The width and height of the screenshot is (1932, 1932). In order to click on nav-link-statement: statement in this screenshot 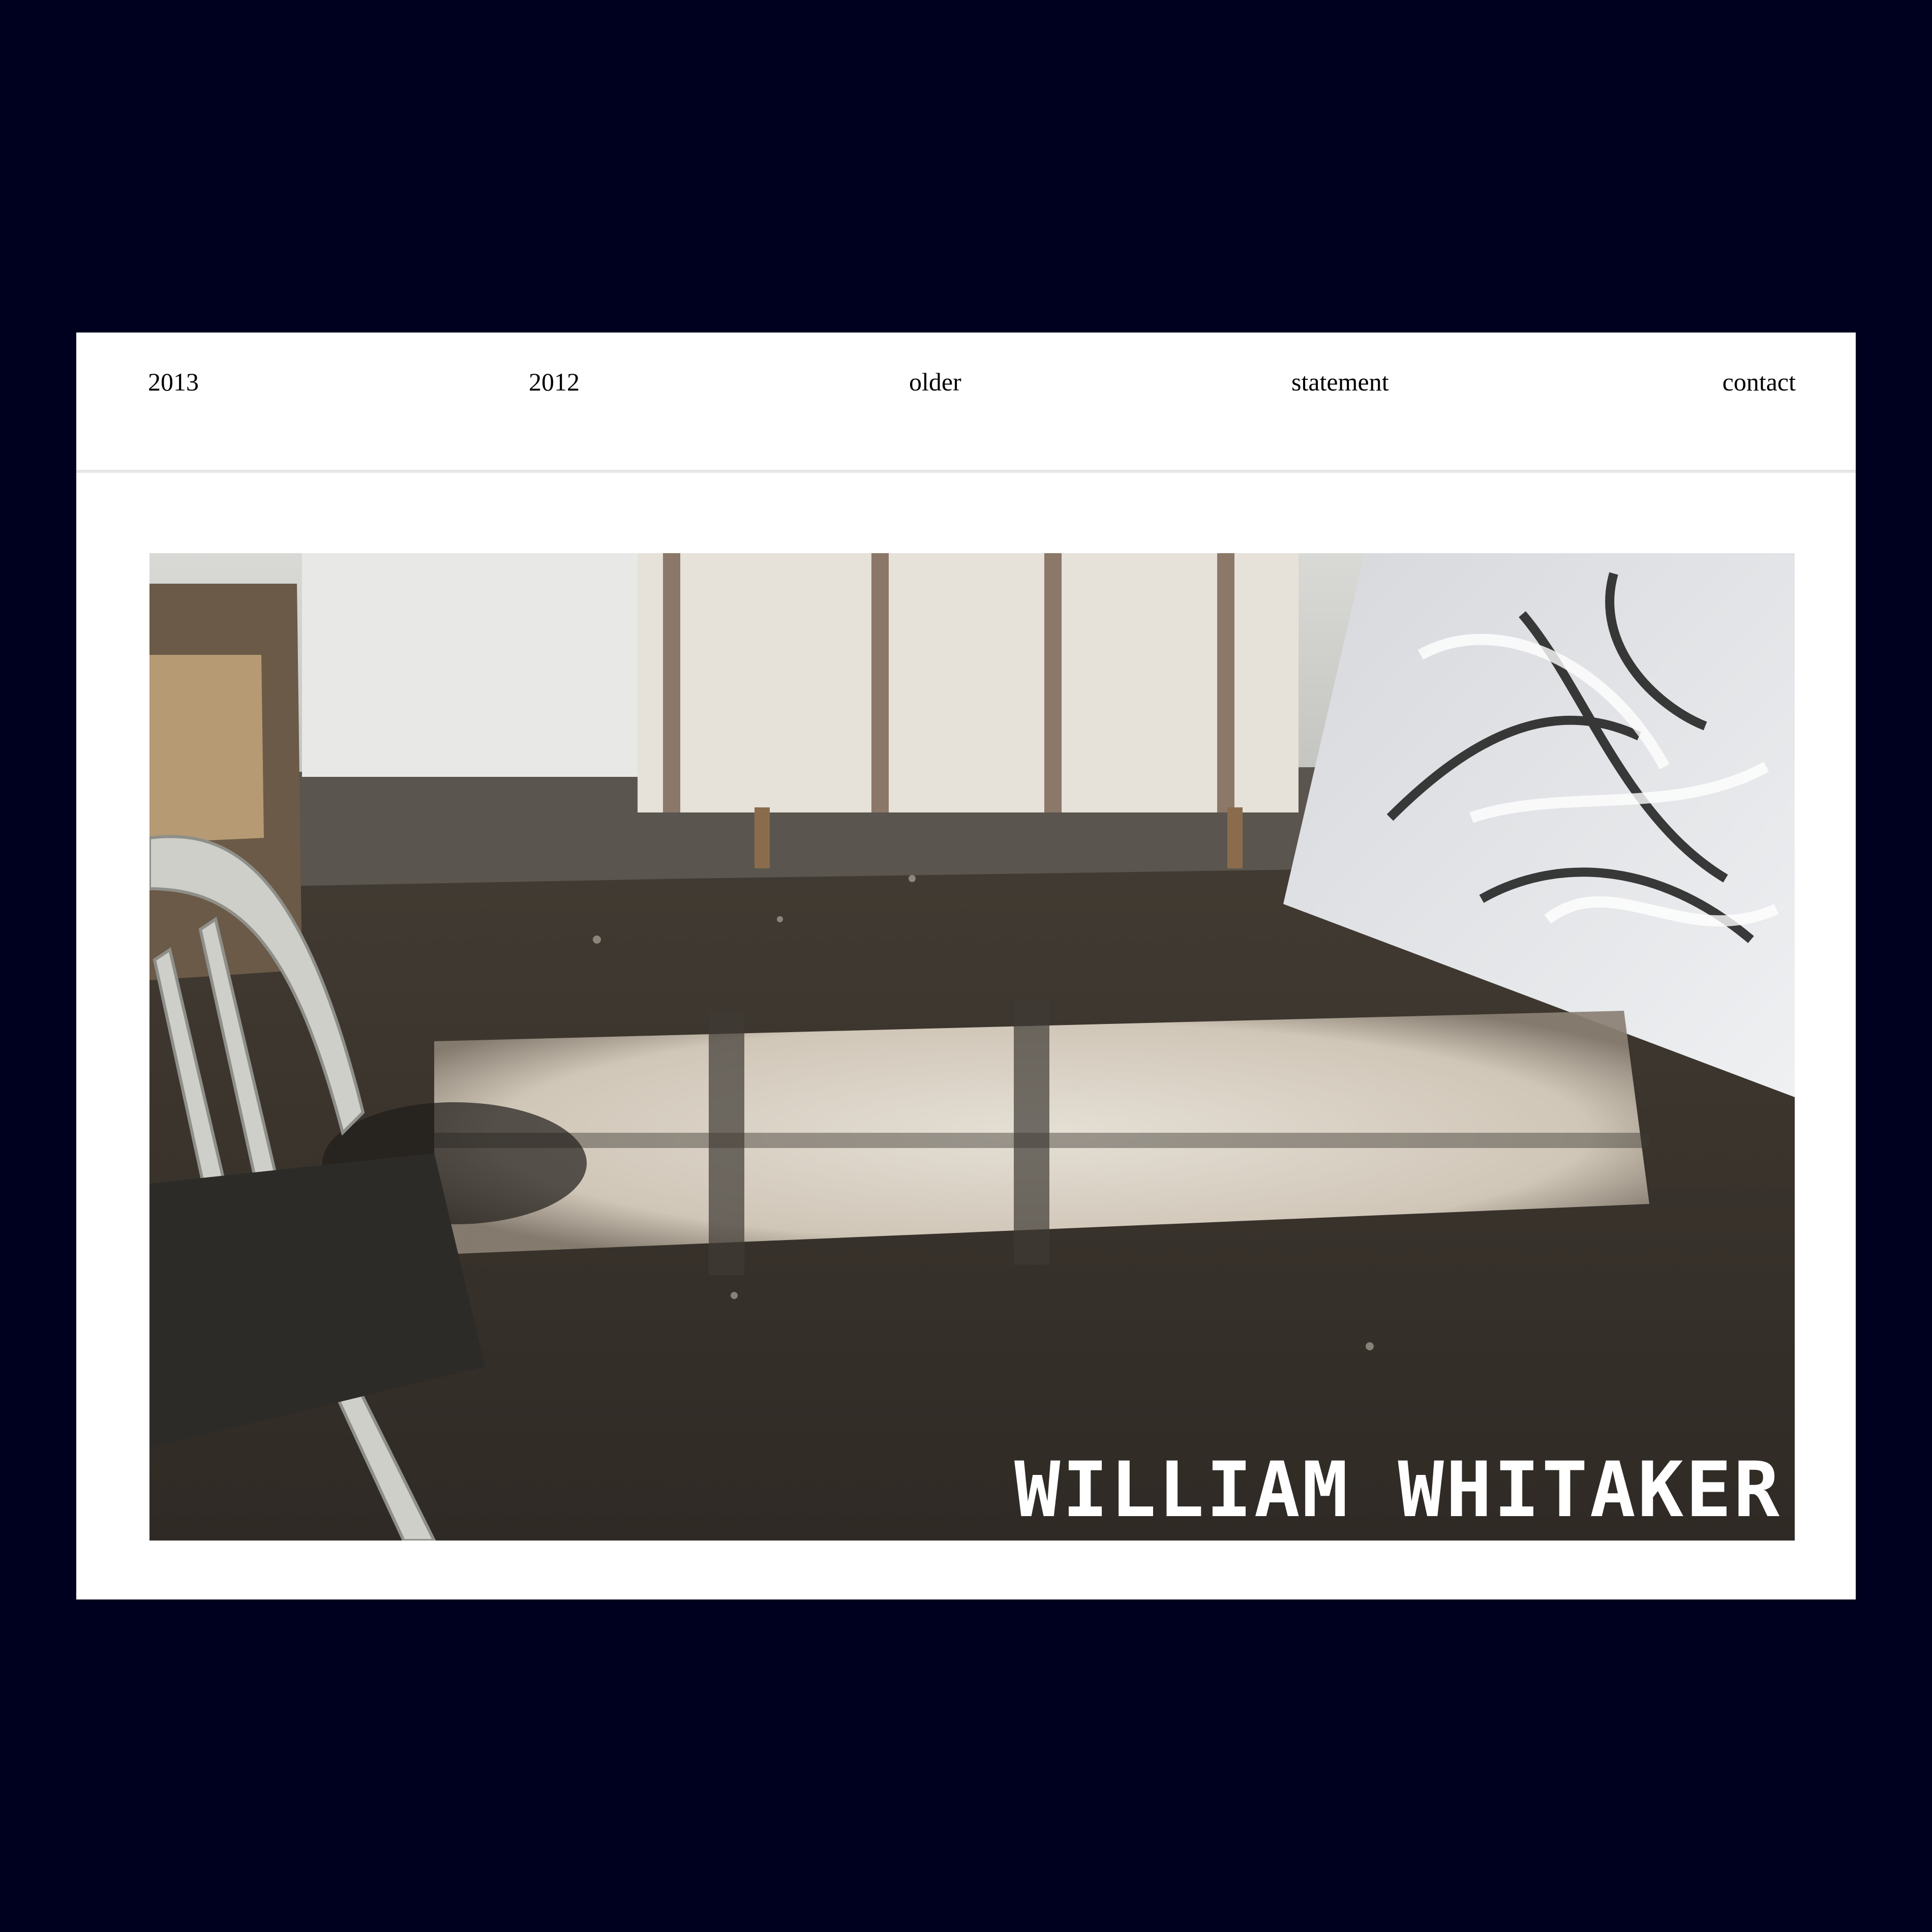, I will do `click(1340, 382)`.